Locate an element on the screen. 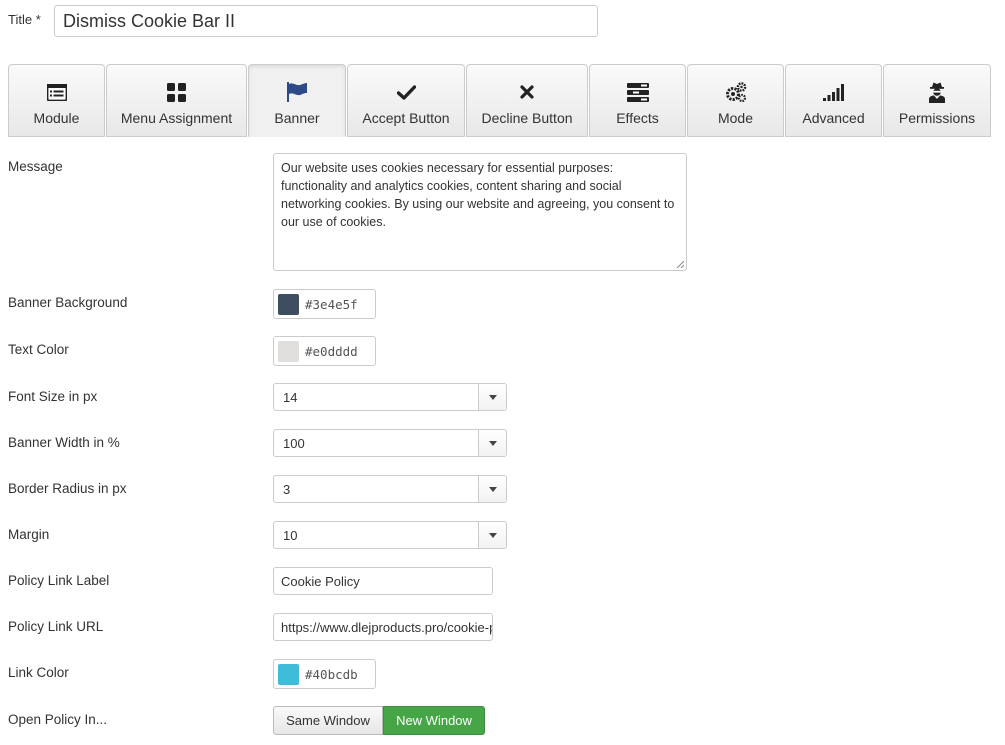 The image size is (1005, 745). tab-label: Permissions is located at coordinates (937, 118).